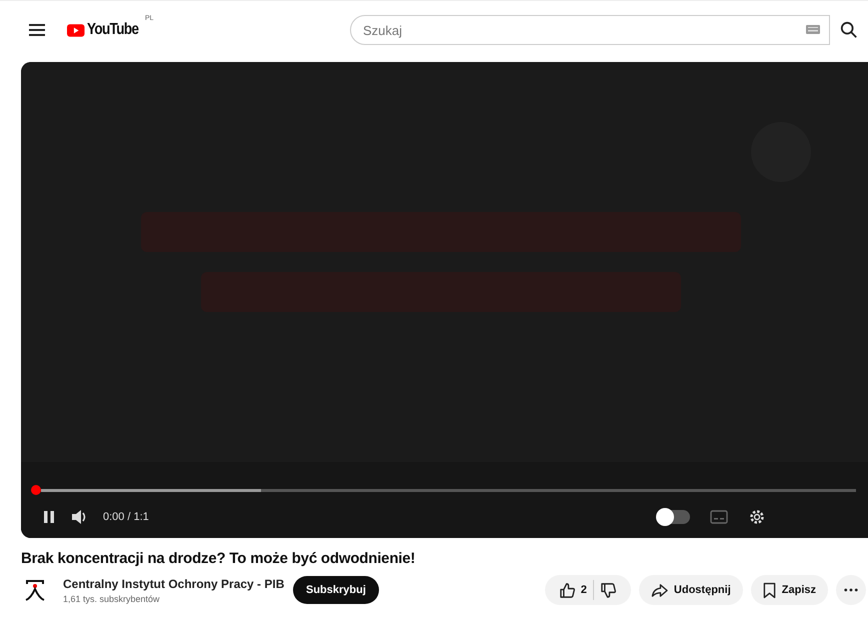 The width and height of the screenshot is (868, 620). Describe the element at coordinates (178, 583) in the screenshot. I see `channel-name: Centralny Instytut Ochrony Pracy - PIB` at that location.